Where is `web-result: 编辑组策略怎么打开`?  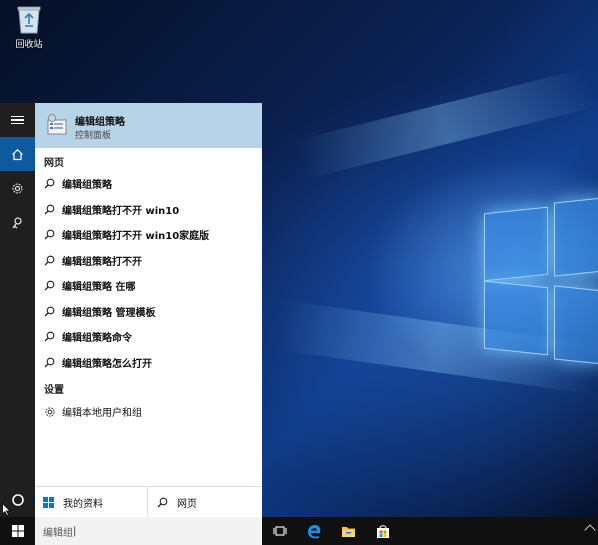 web-result: 编辑组策略怎么打开 is located at coordinates (148, 362).